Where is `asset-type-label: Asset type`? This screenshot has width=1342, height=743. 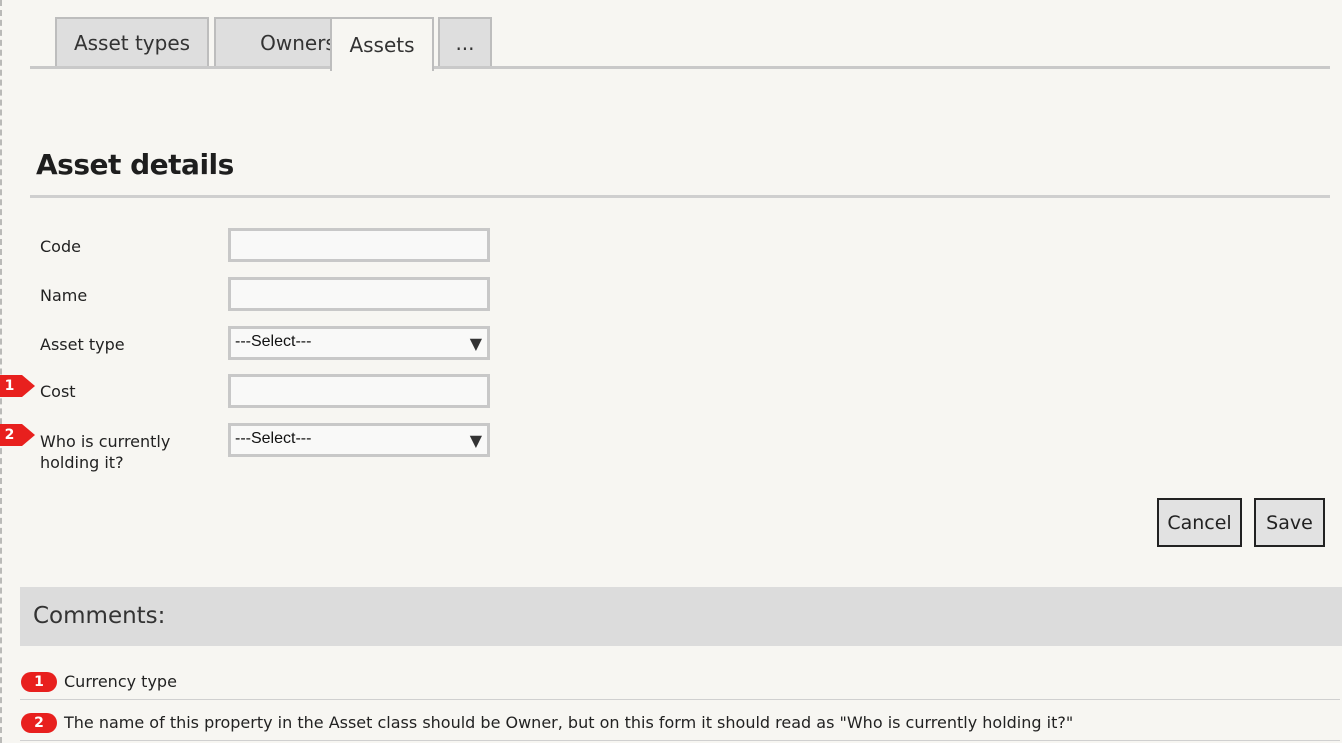
asset-type-label: Asset type is located at coordinates (82, 344).